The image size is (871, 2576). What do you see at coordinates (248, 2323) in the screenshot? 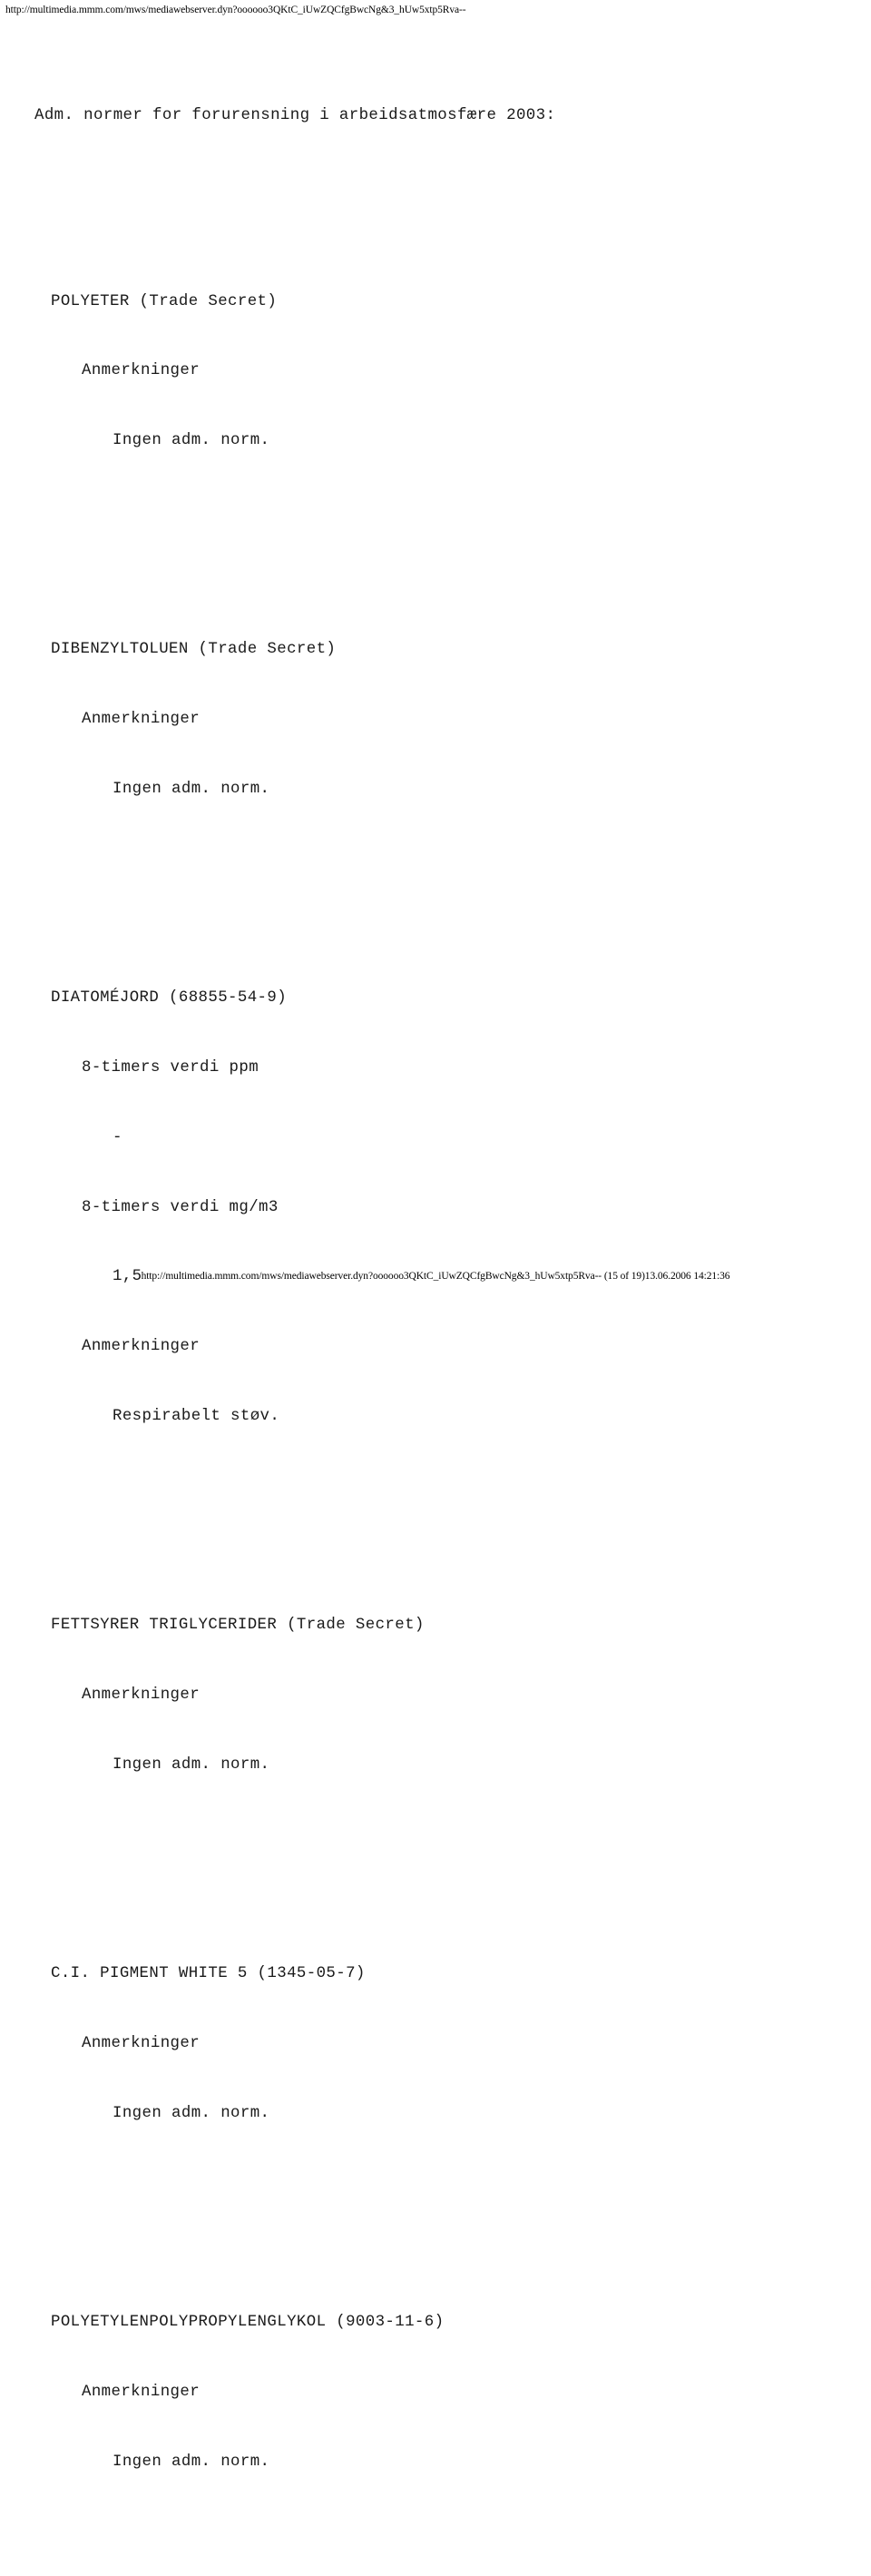
I see `substance-name: POLYETYLENPOLYPROPYLENGLYKOL (9003-11-6)` at bounding box center [248, 2323].